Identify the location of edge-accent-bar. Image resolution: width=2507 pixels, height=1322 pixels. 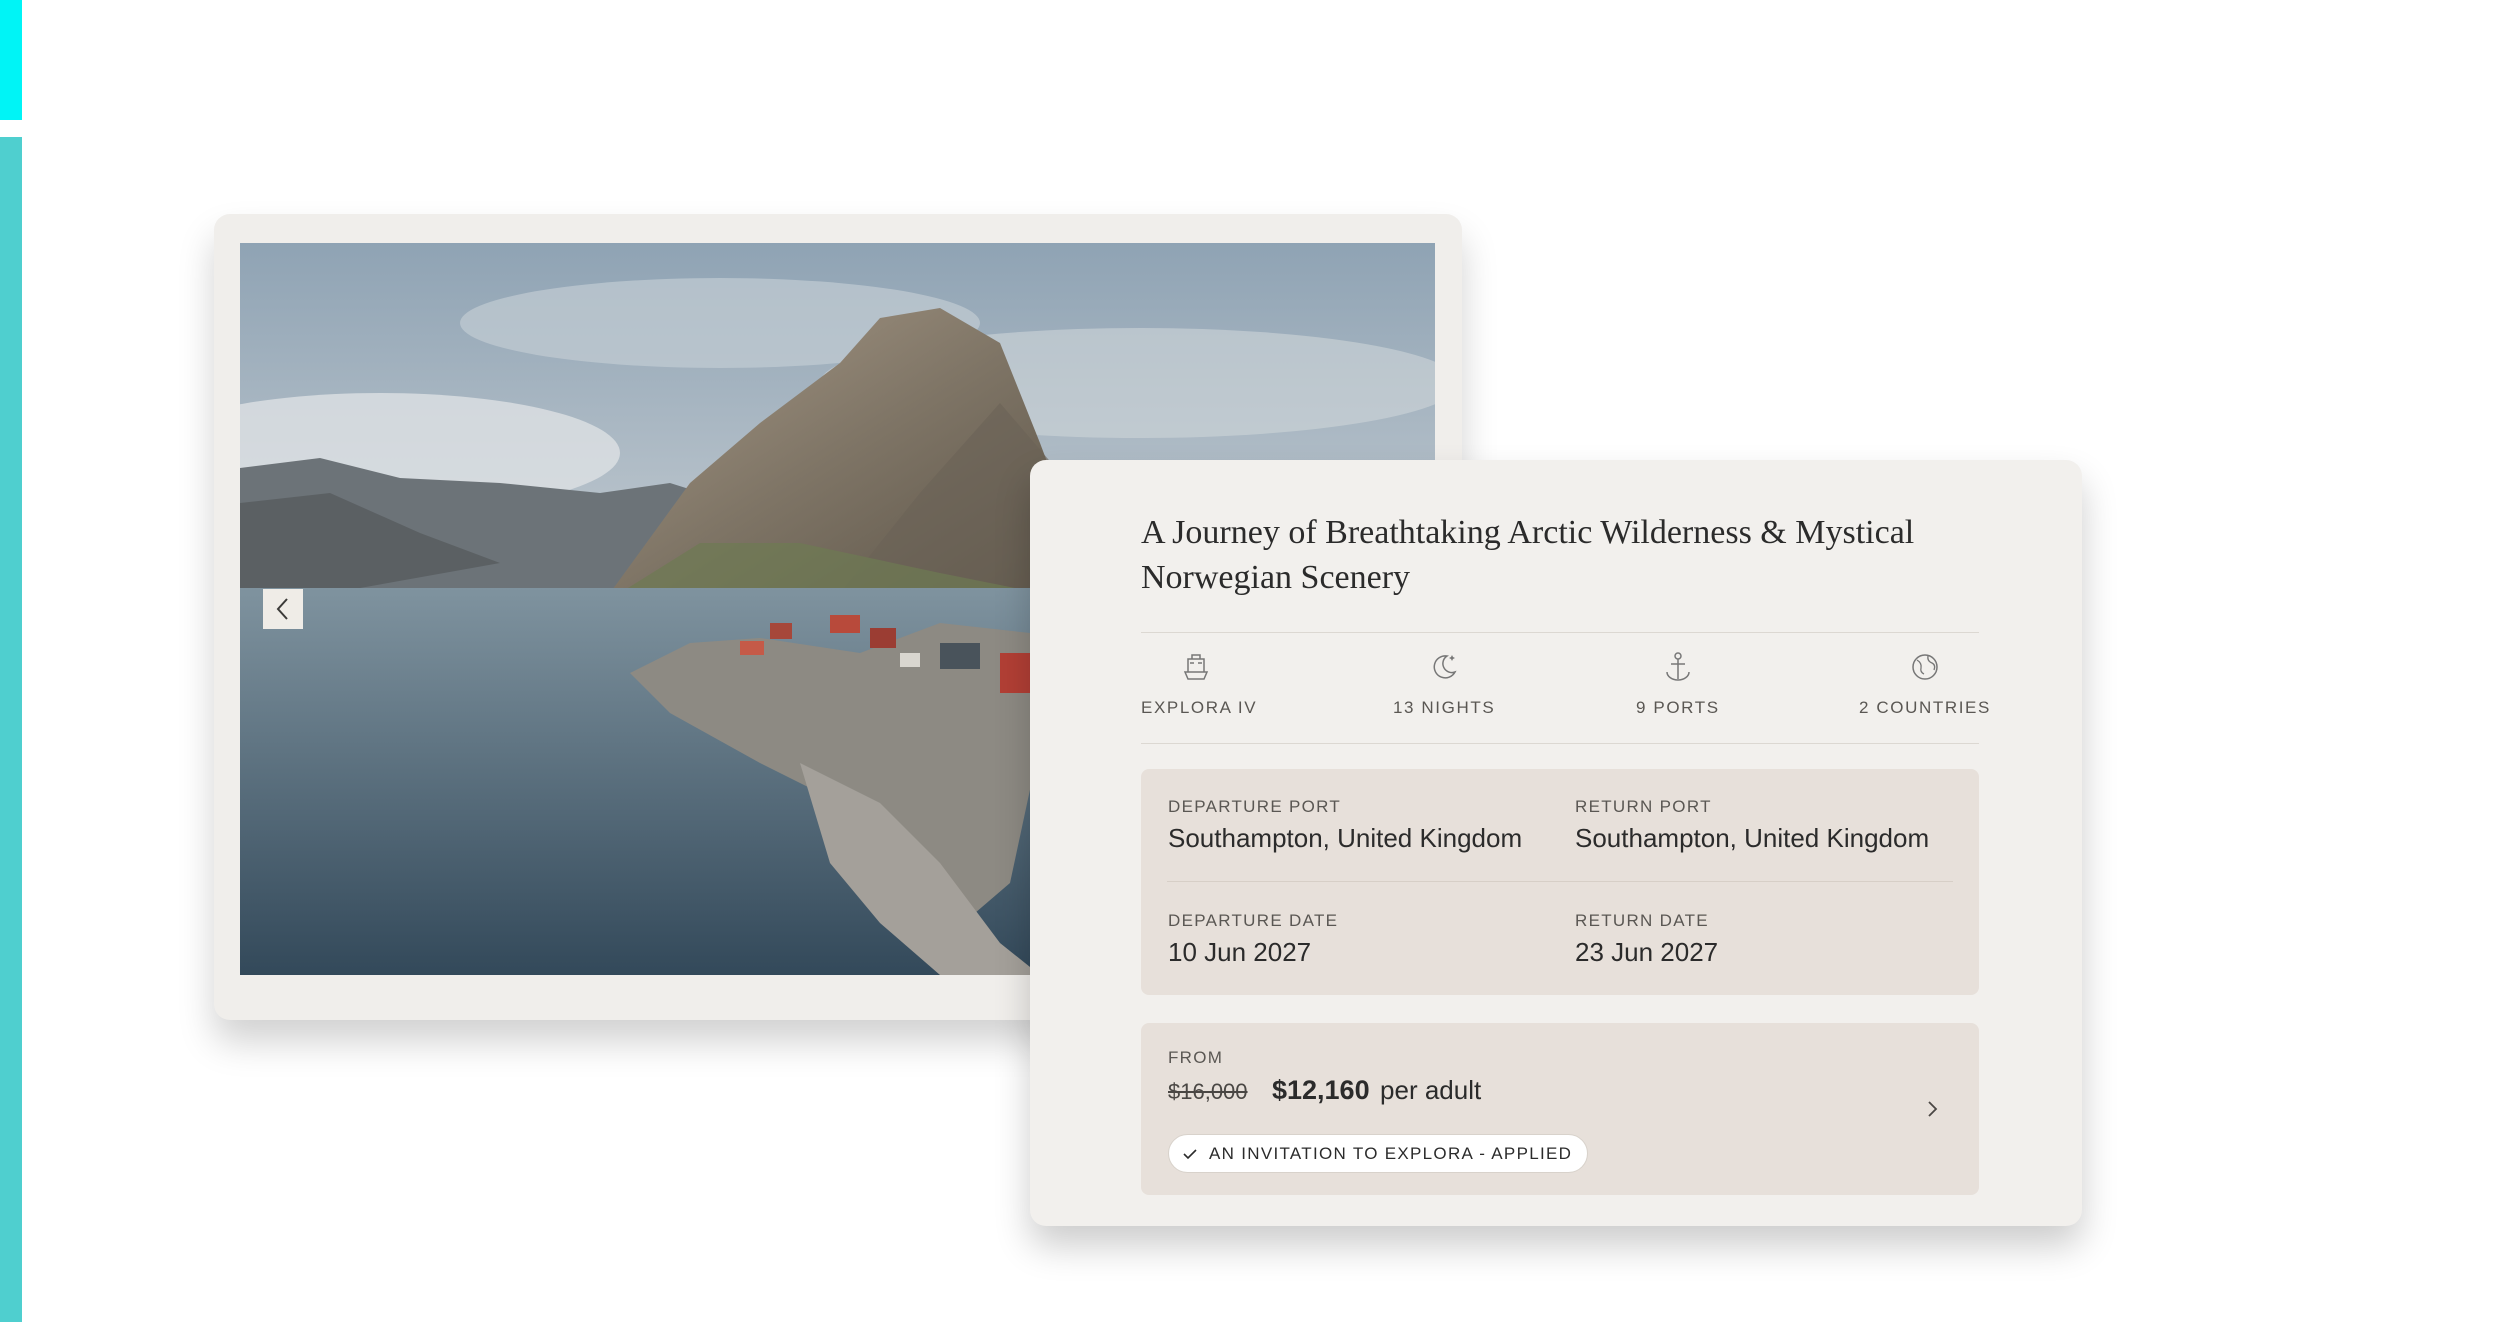
(11, 729).